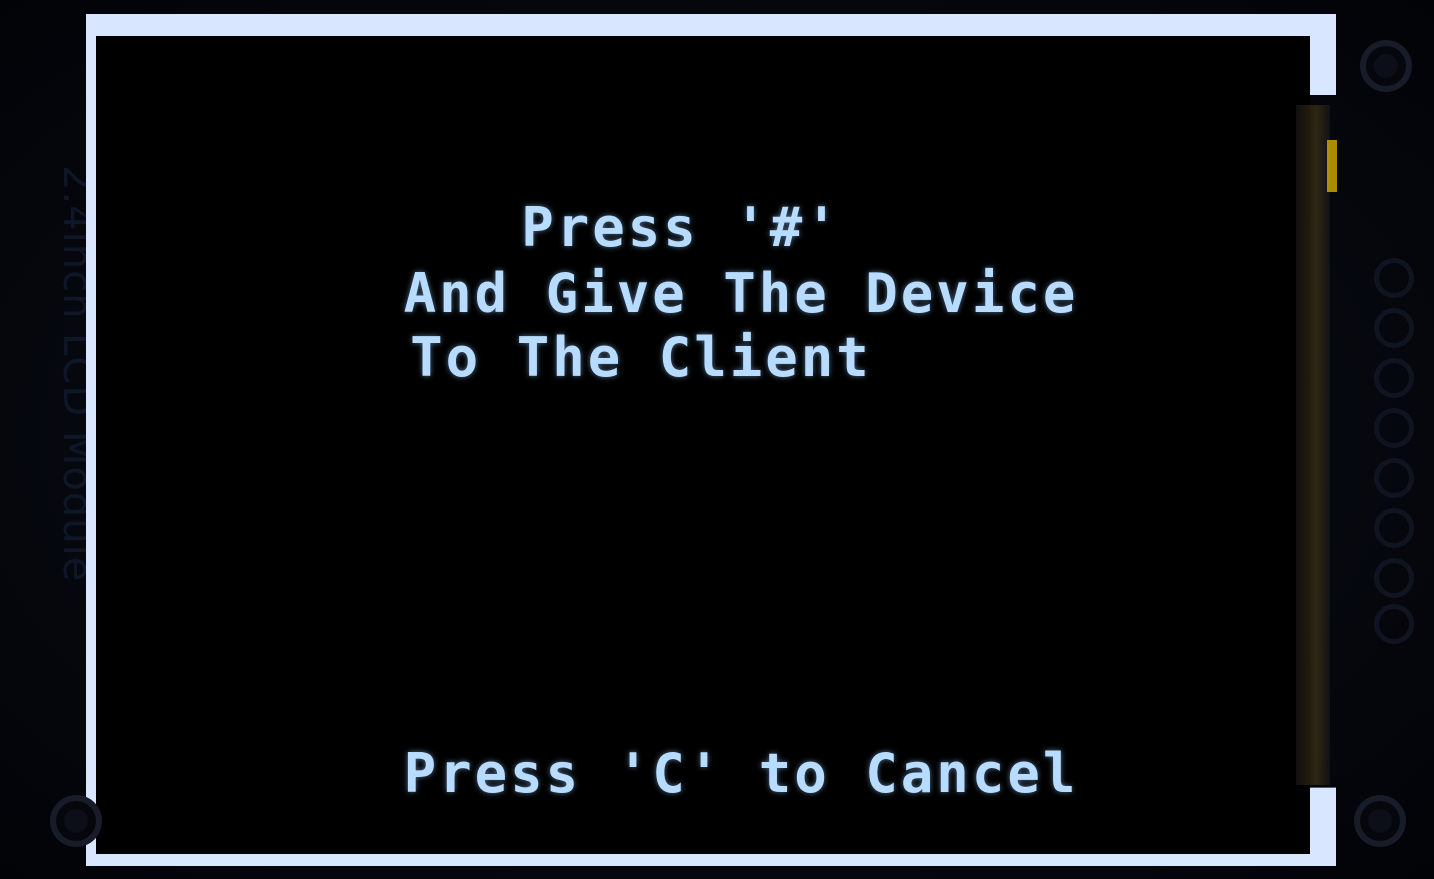 Image resolution: width=1434 pixels, height=879 pixels. What do you see at coordinates (1313, 445) in the screenshot?
I see `flex-cable-edge` at bounding box center [1313, 445].